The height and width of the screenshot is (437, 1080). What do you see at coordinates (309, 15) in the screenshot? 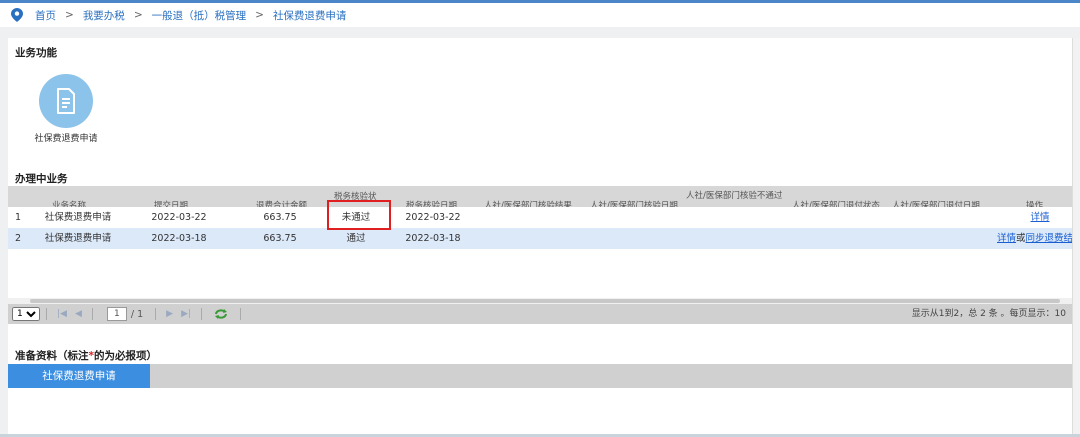
I see `breadcrumb-current: 社保费退费申请` at bounding box center [309, 15].